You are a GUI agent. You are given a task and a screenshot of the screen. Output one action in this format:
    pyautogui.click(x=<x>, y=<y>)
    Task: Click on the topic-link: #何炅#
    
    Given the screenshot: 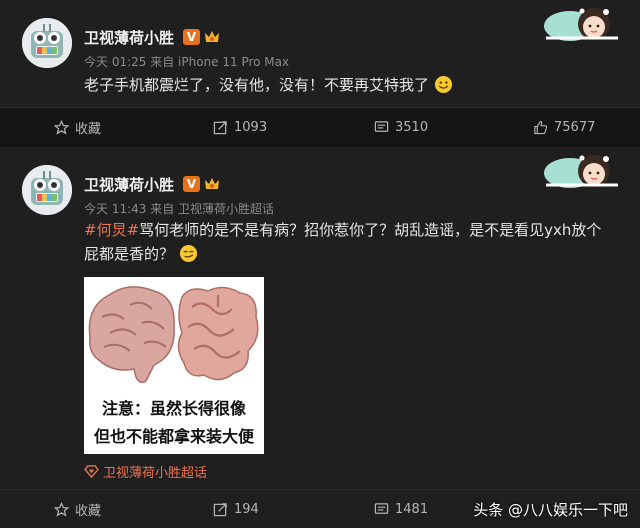 What is the action you would take?
    pyautogui.click(x=111, y=230)
    